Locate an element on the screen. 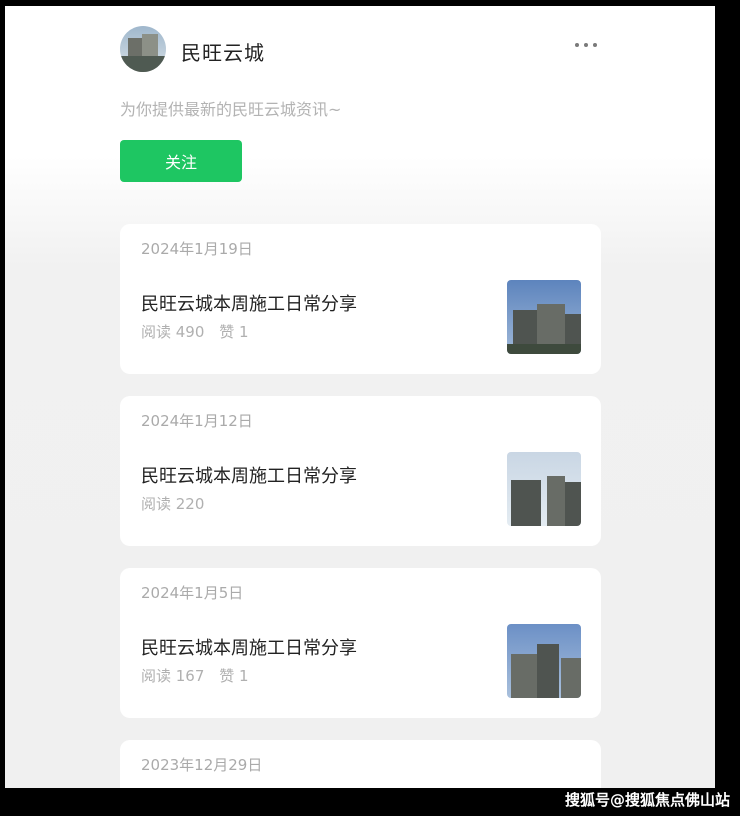 Image resolution: width=740 pixels, height=816 pixels. article-date: 2024年1月19日 is located at coordinates (197, 249).